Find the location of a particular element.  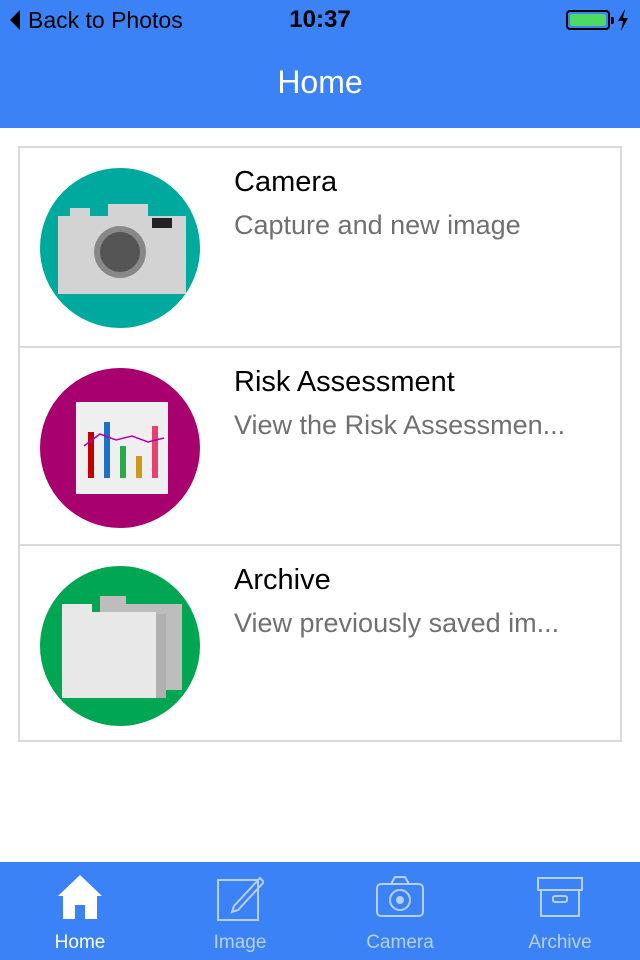

tab-label: Image is located at coordinates (240, 942).